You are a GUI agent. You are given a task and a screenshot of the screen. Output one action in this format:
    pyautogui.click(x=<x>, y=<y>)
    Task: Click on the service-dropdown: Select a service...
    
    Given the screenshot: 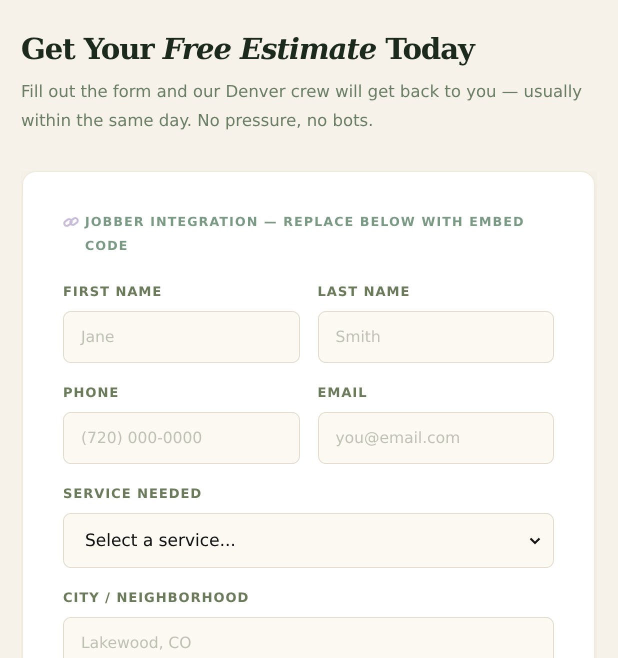 What is the action you would take?
    pyautogui.click(x=308, y=540)
    